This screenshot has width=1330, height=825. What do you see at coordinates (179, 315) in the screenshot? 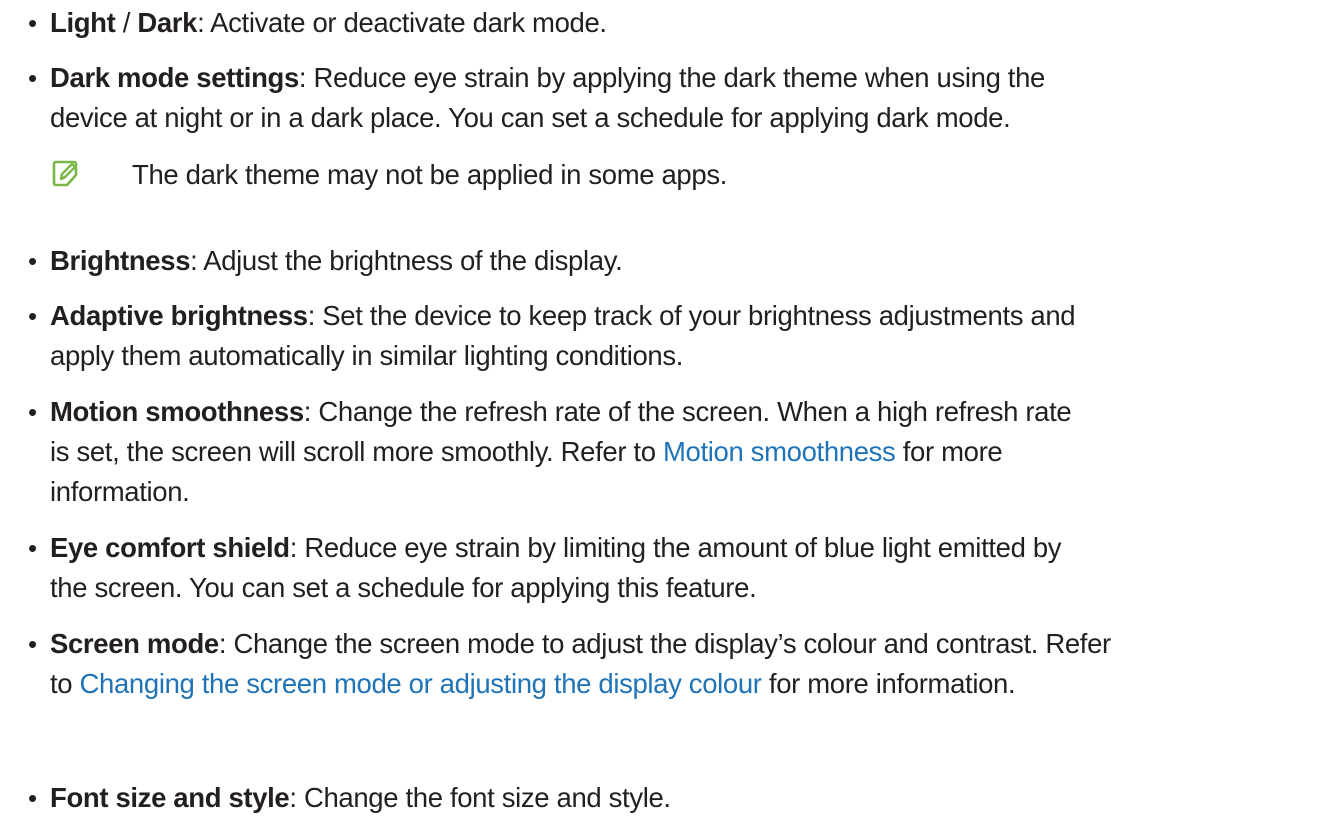
I see `term-adaptive-brightness: Adaptive brightness` at bounding box center [179, 315].